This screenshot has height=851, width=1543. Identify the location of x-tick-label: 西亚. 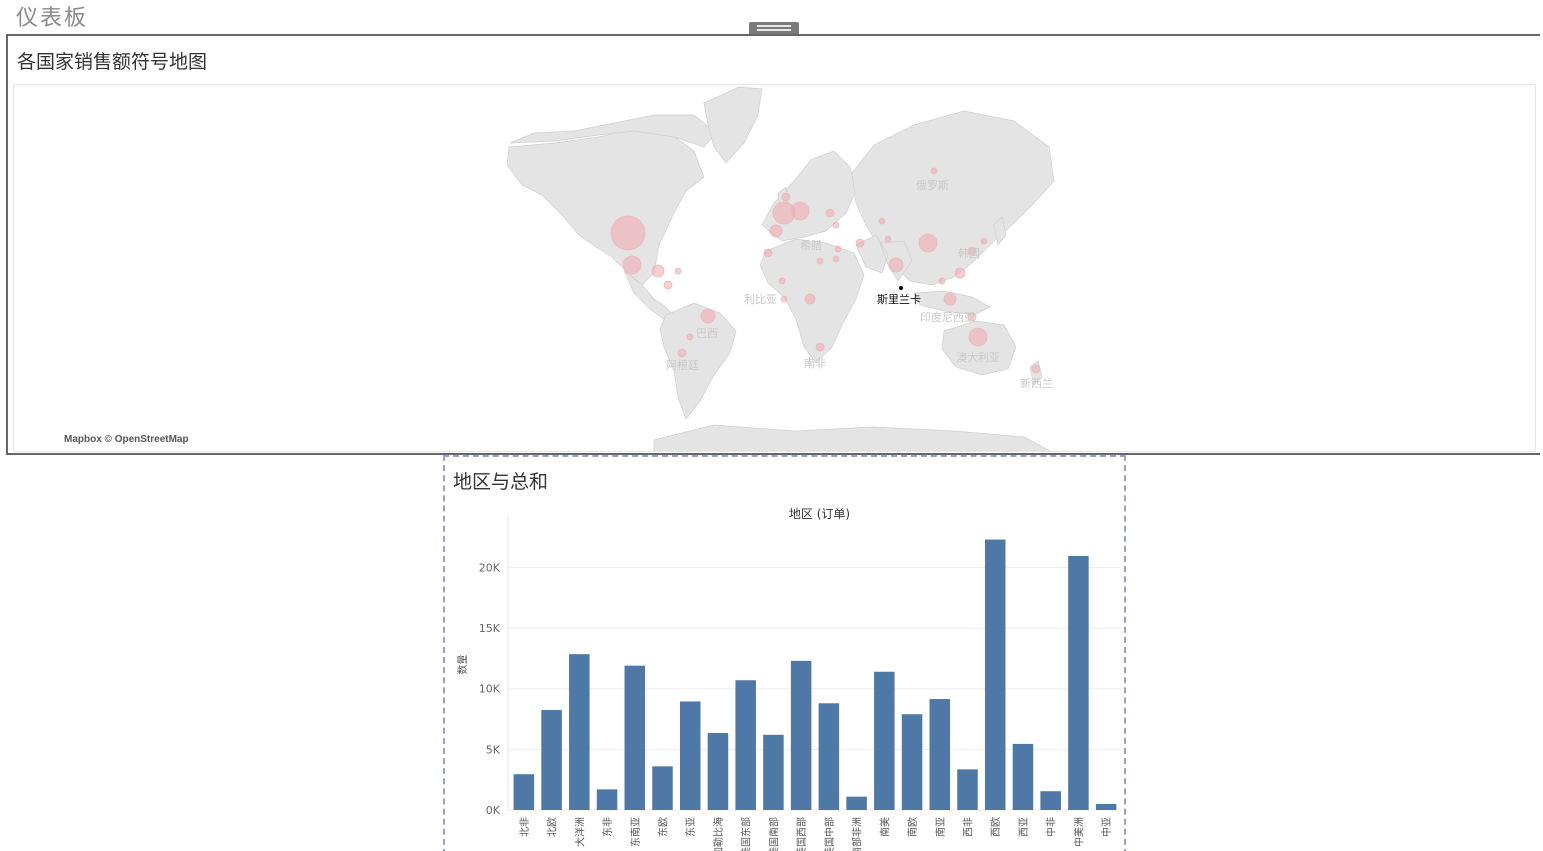
(1024, 827).